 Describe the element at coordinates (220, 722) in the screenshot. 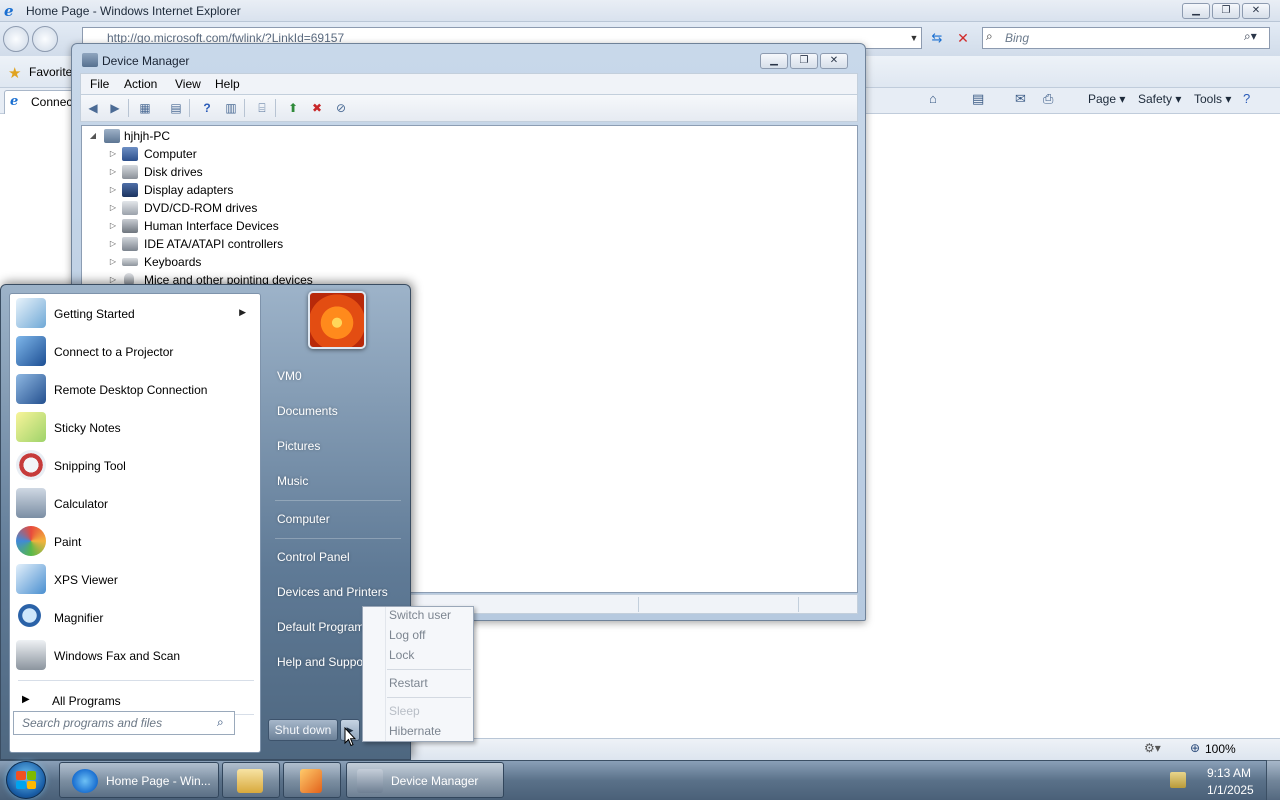

I see `search-icon: ⌕` at that location.